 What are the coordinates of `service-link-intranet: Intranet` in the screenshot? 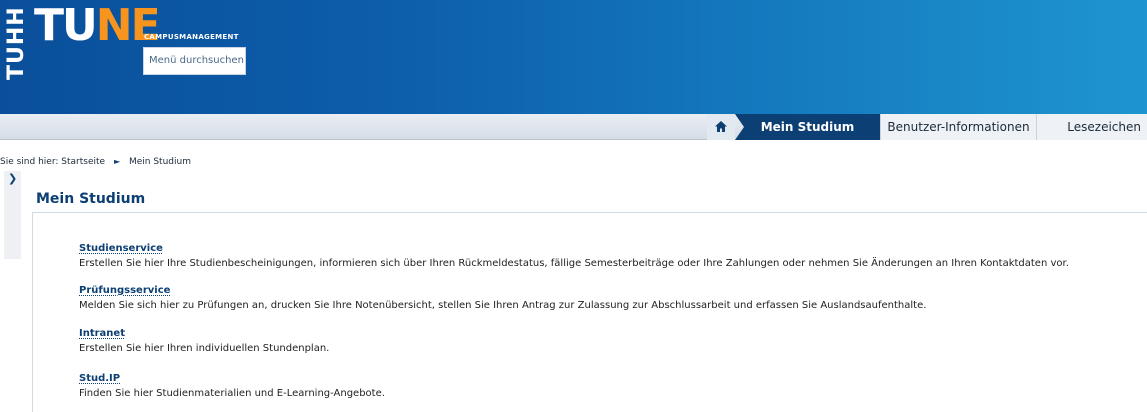 It's located at (102, 333).